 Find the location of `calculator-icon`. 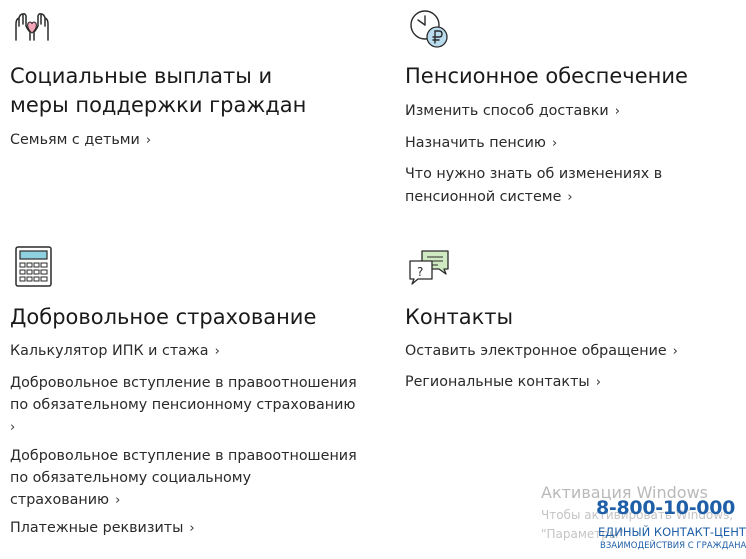

calculator-icon is located at coordinates (34, 267).